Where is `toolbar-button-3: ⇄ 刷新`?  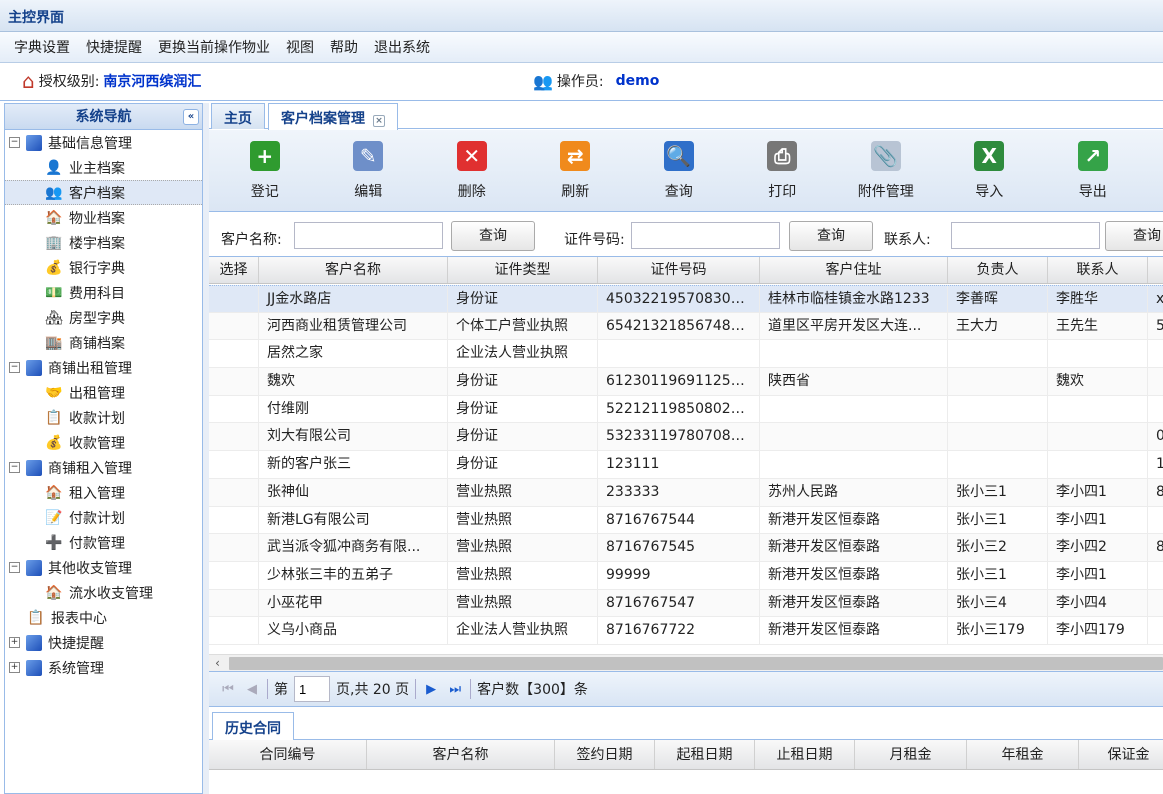
toolbar-button-3: ⇄ 刷新 is located at coordinates (576, 170).